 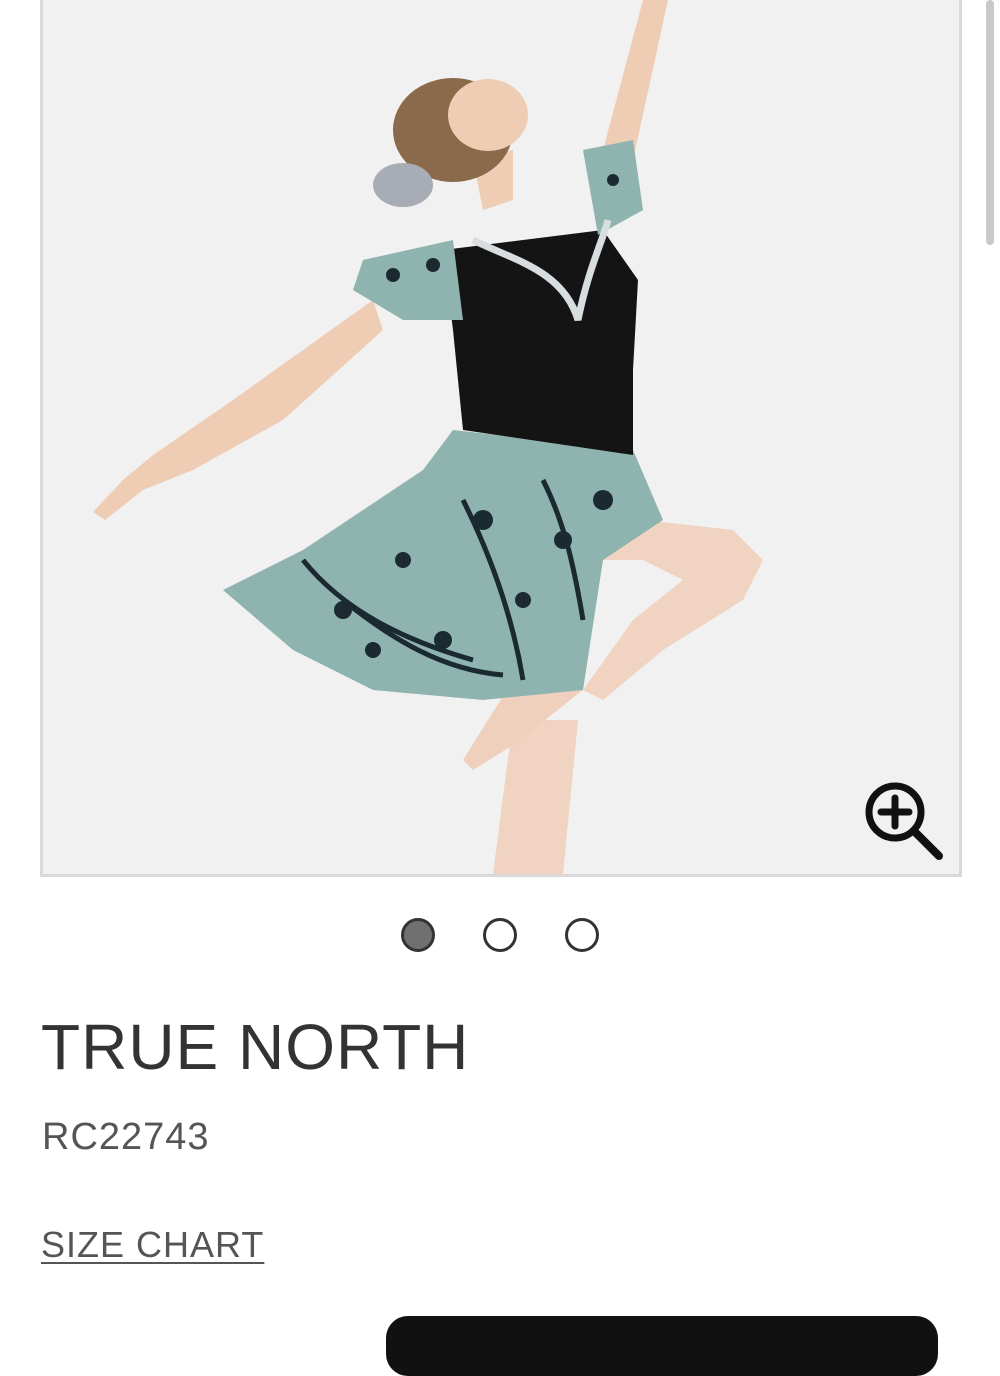 I want to click on product-sku: RC22743, so click(x=126, y=1137).